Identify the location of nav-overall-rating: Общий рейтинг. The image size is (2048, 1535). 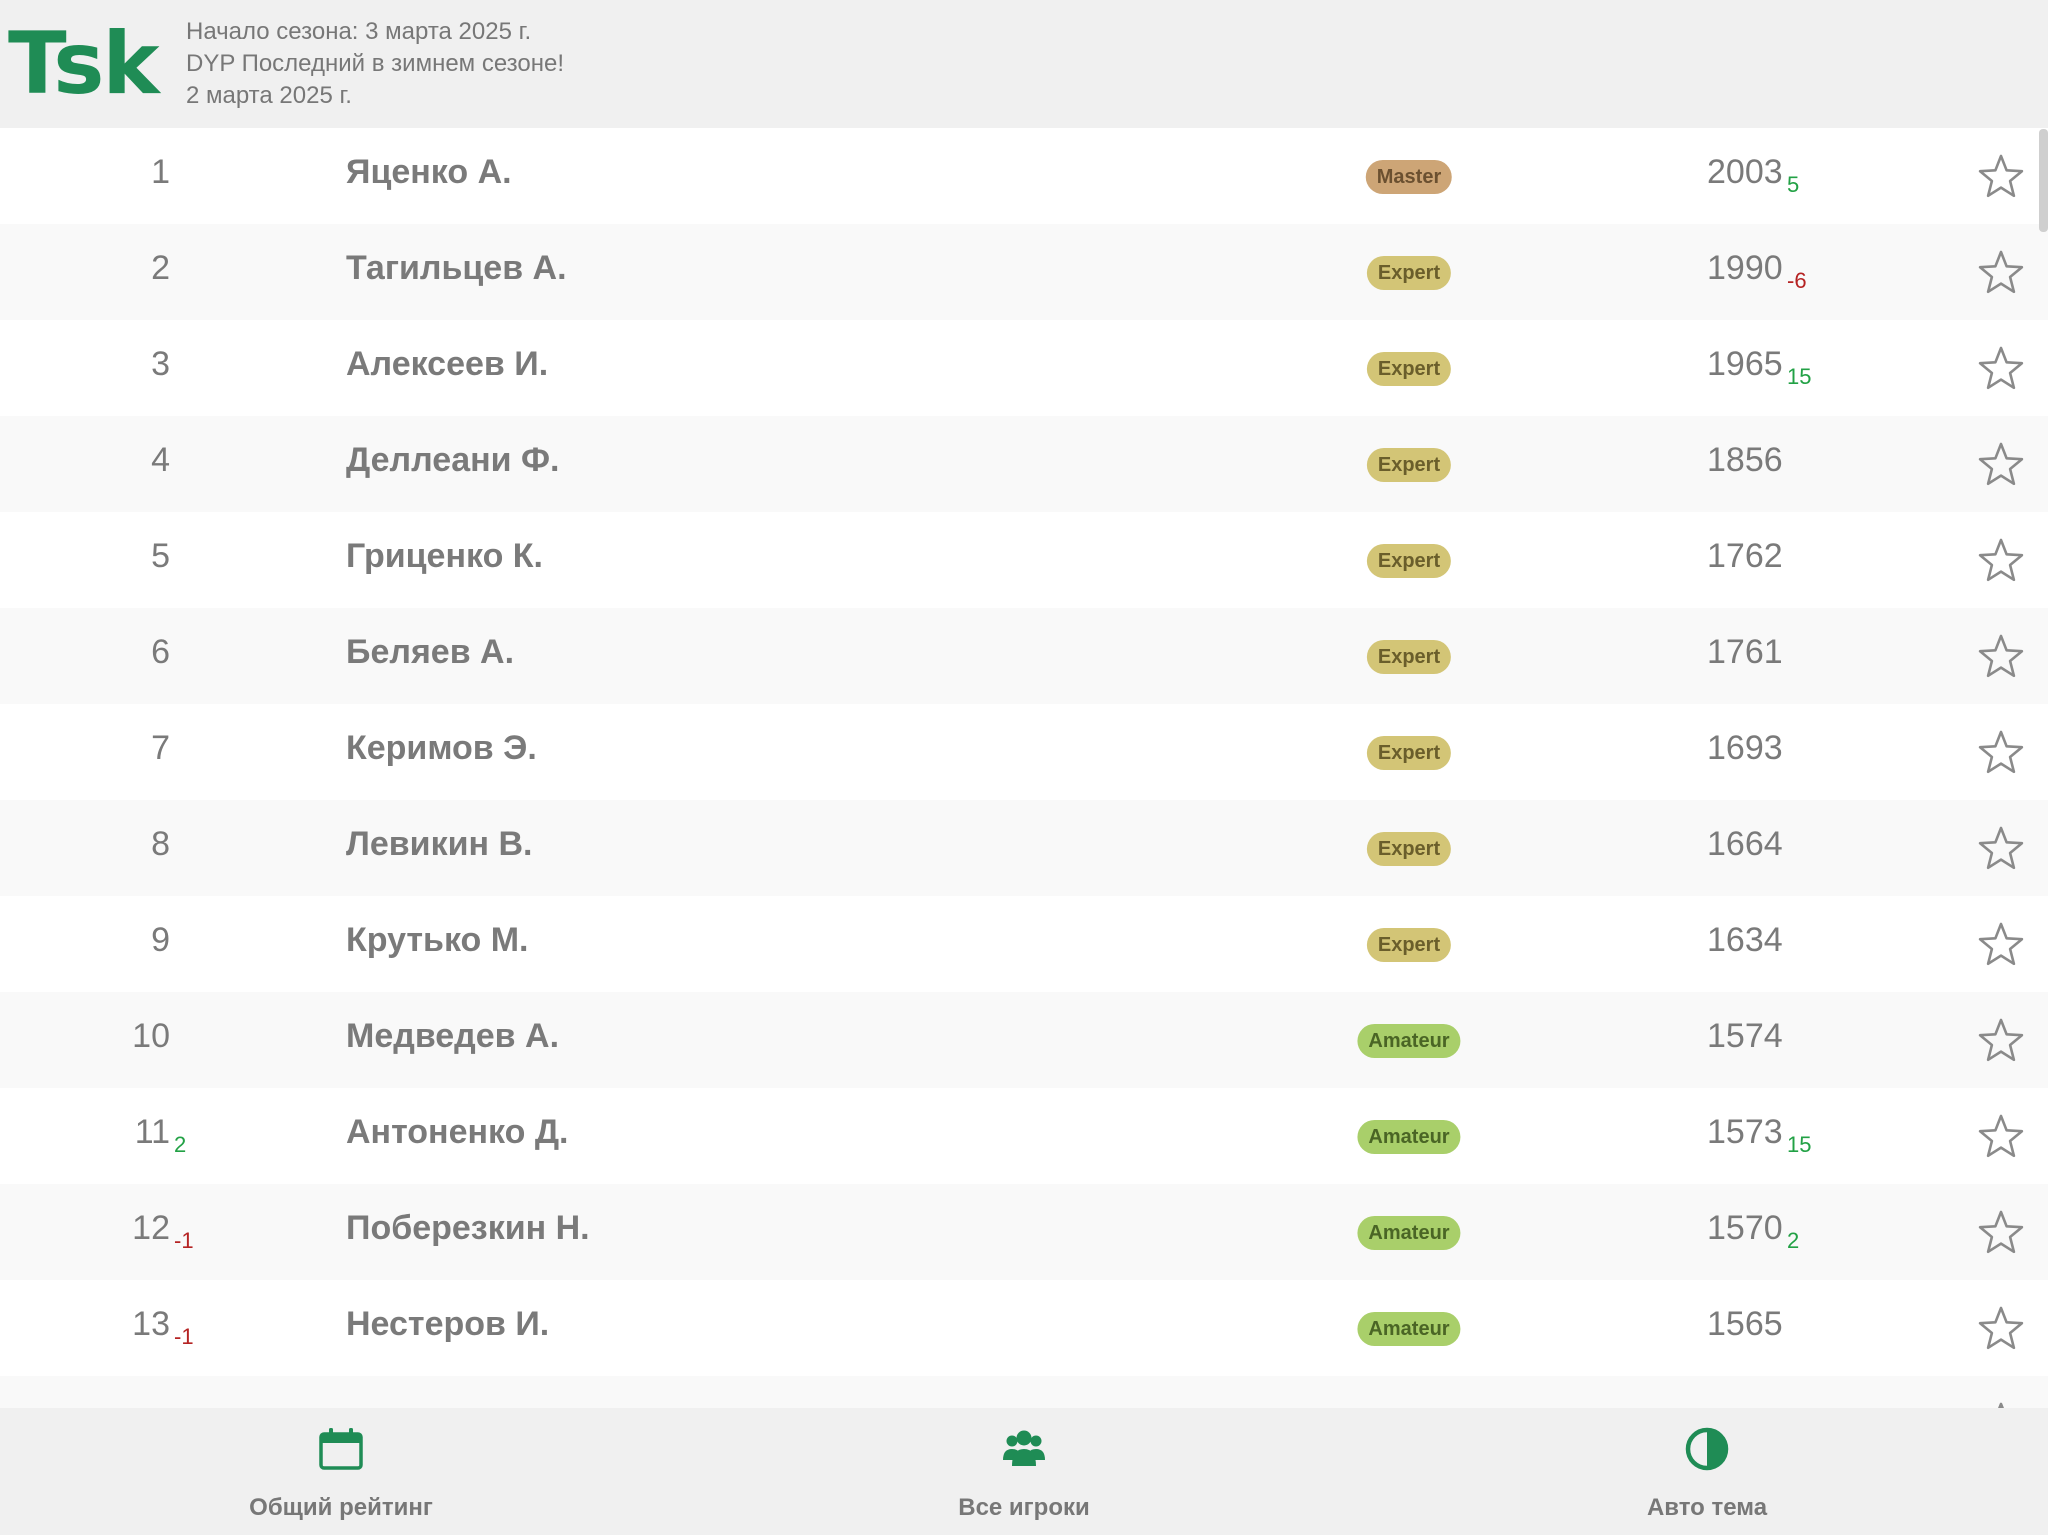
(341, 1471).